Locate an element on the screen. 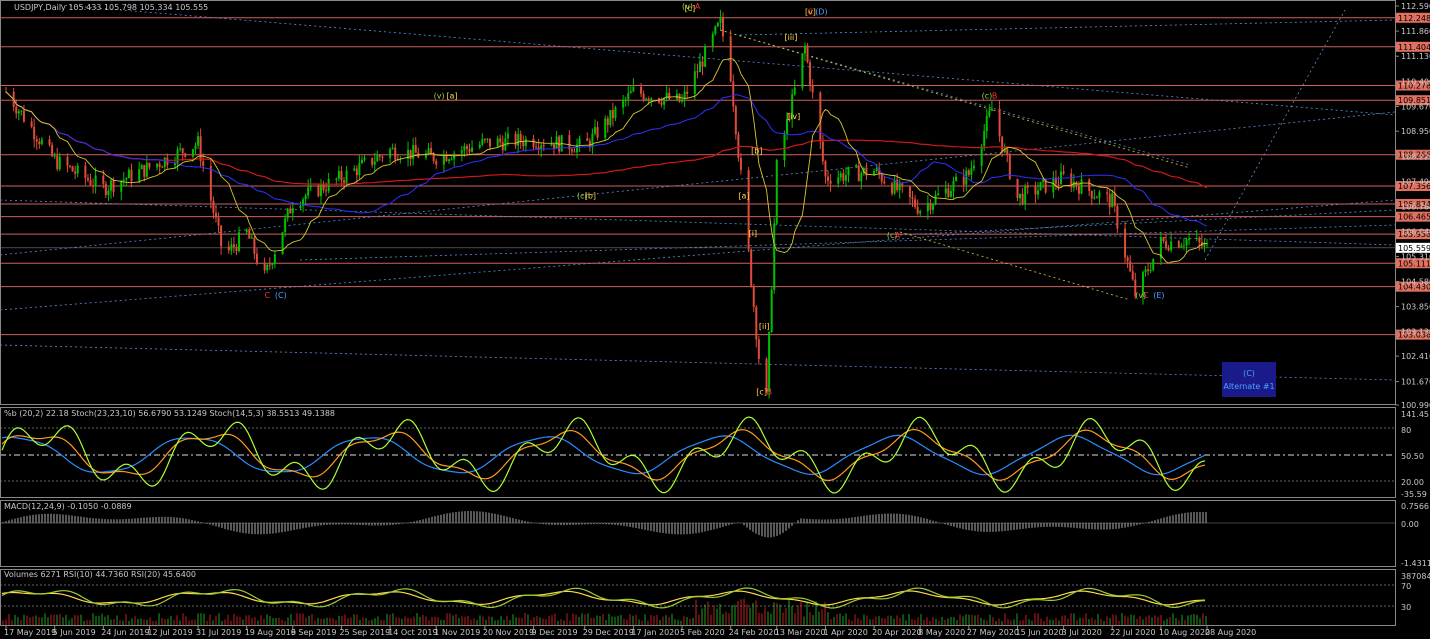 This screenshot has width=1430, height=639. x-tick-label: 20 Nov 2019 is located at coordinates (508, 632).